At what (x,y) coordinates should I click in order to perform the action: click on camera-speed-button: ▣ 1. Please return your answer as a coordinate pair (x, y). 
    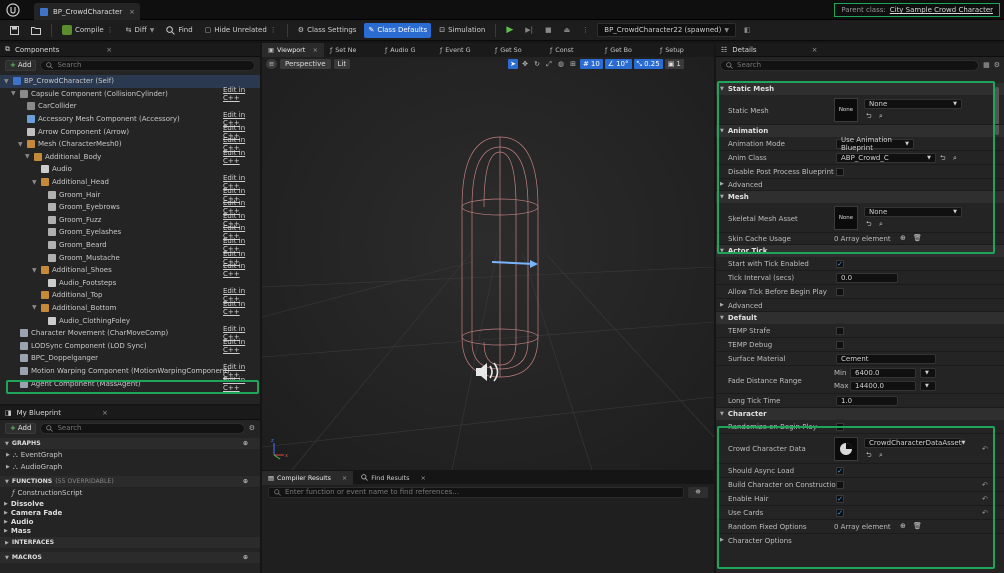
    Looking at the image, I should click on (674, 64).